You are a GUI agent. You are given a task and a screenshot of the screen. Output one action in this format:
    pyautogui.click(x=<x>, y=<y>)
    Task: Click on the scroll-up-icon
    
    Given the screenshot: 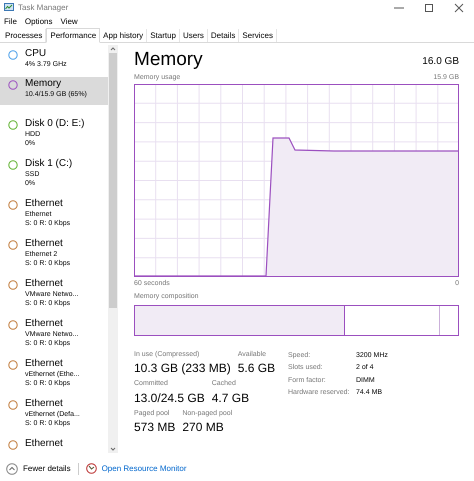 What is the action you would take?
    pyautogui.click(x=113, y=49)
    